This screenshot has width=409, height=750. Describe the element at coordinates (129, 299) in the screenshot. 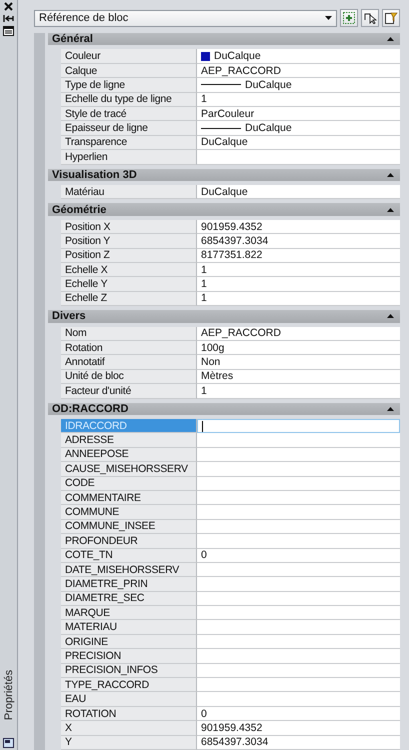

I see `property-label: Echelle Z` at that location.